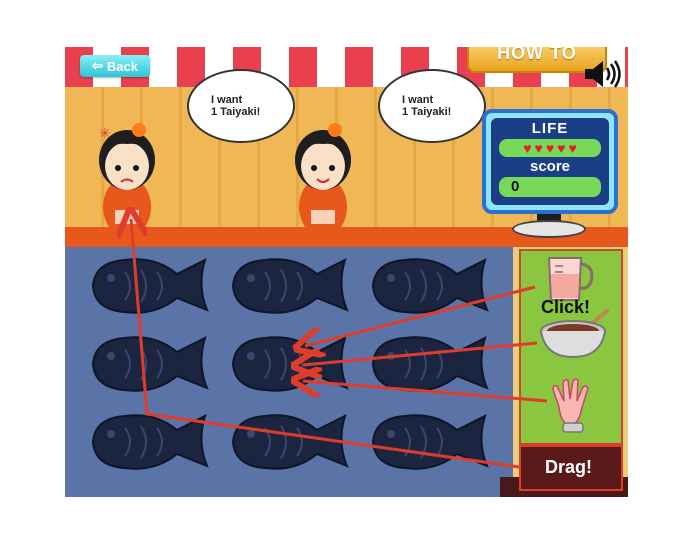 The height and width of the screenshot is (550, 690). Describe the element at coordinates (572, 406) in the screenshot. I see `glove-icon` at that location.